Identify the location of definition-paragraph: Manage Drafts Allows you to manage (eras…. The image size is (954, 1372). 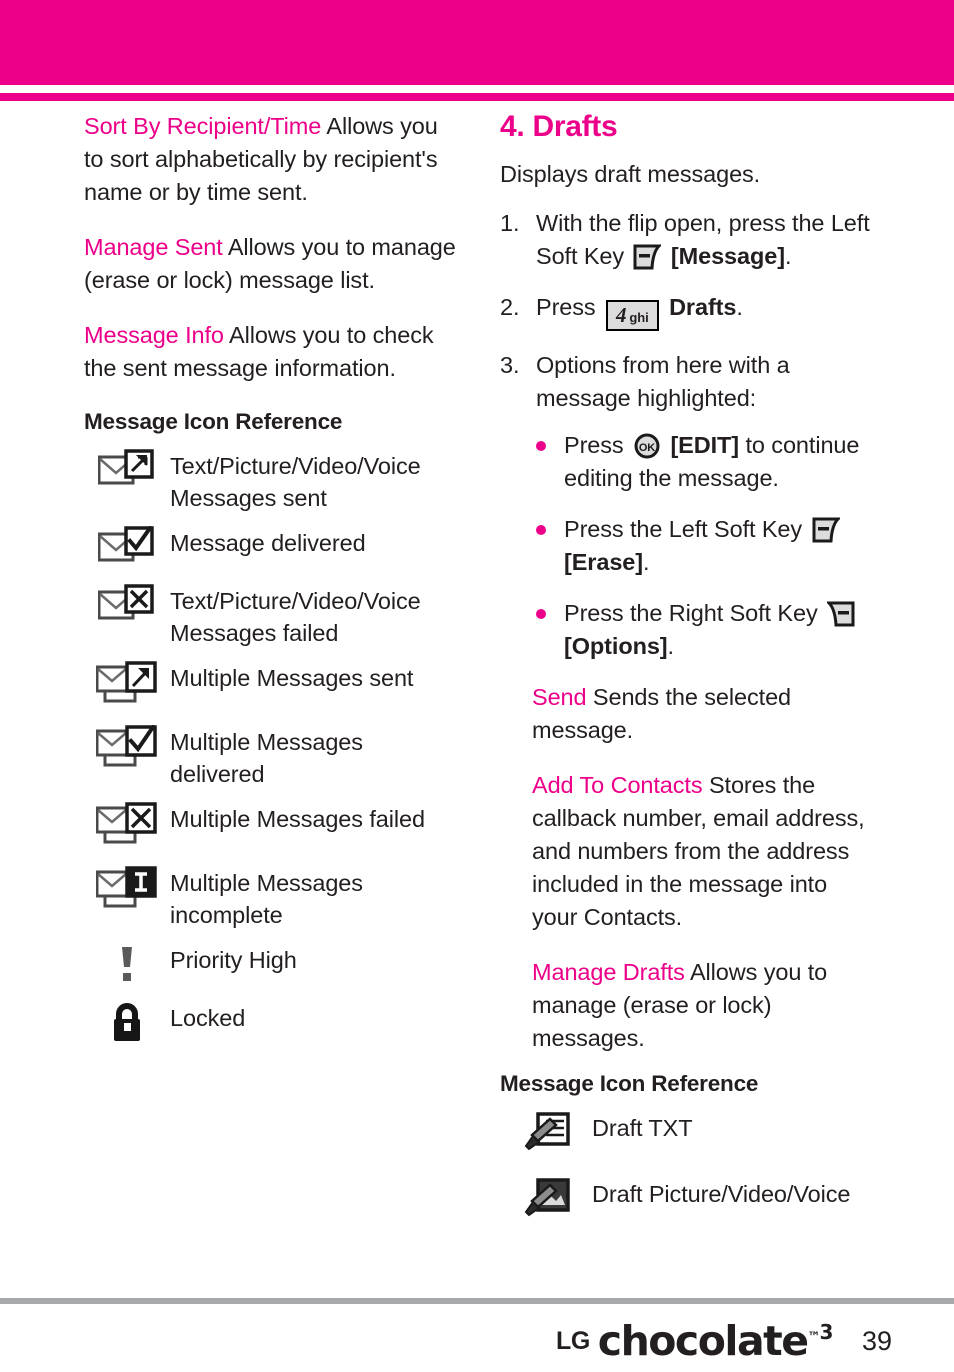
(704, 1005).